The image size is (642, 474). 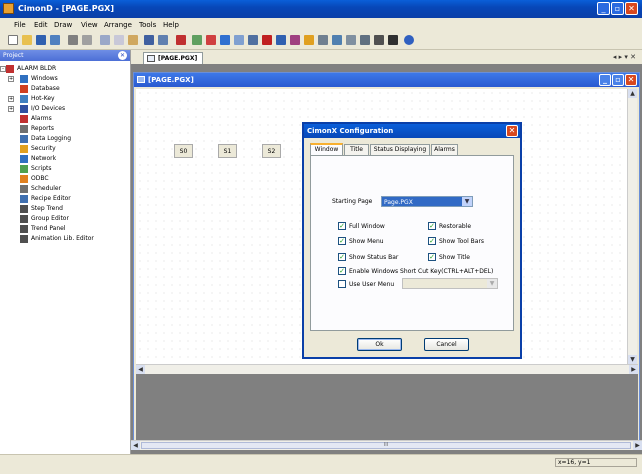 What do you see at coordinates (41, 25) in the screenshot?
I see `menu-edit: Edit` at bounding box center [41, 25].